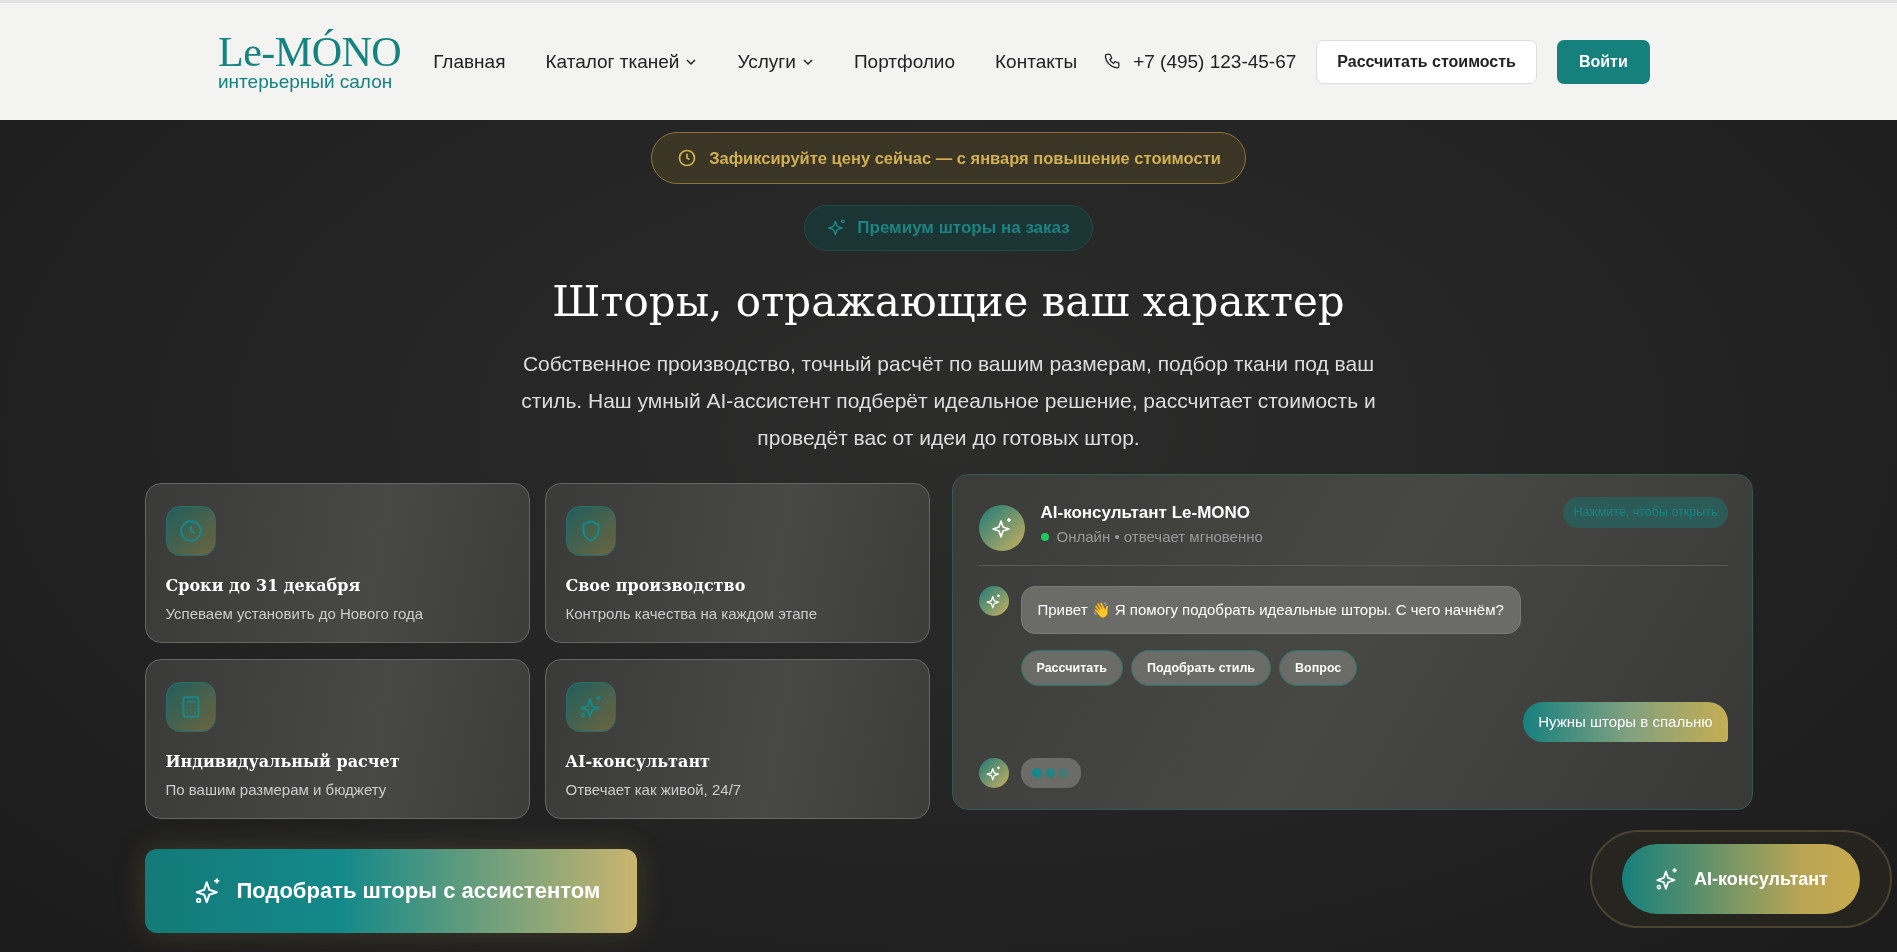  Describe the element at coordinates (276, 789) in the screenshot. I see `feature-description: По вашим размерам и бюджету` at that location.